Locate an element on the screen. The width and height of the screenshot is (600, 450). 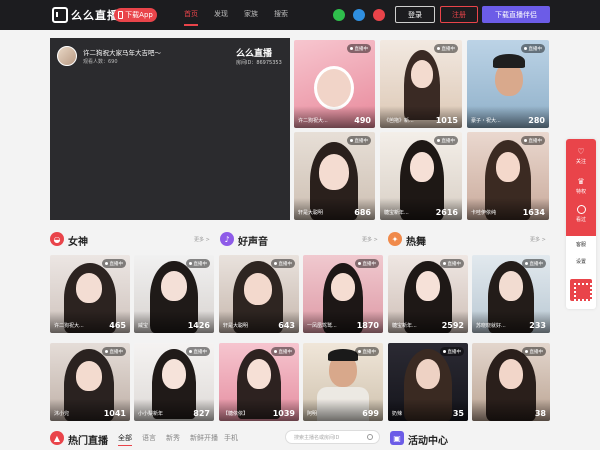
qr-code-icon is located at coordinates (581, 290).